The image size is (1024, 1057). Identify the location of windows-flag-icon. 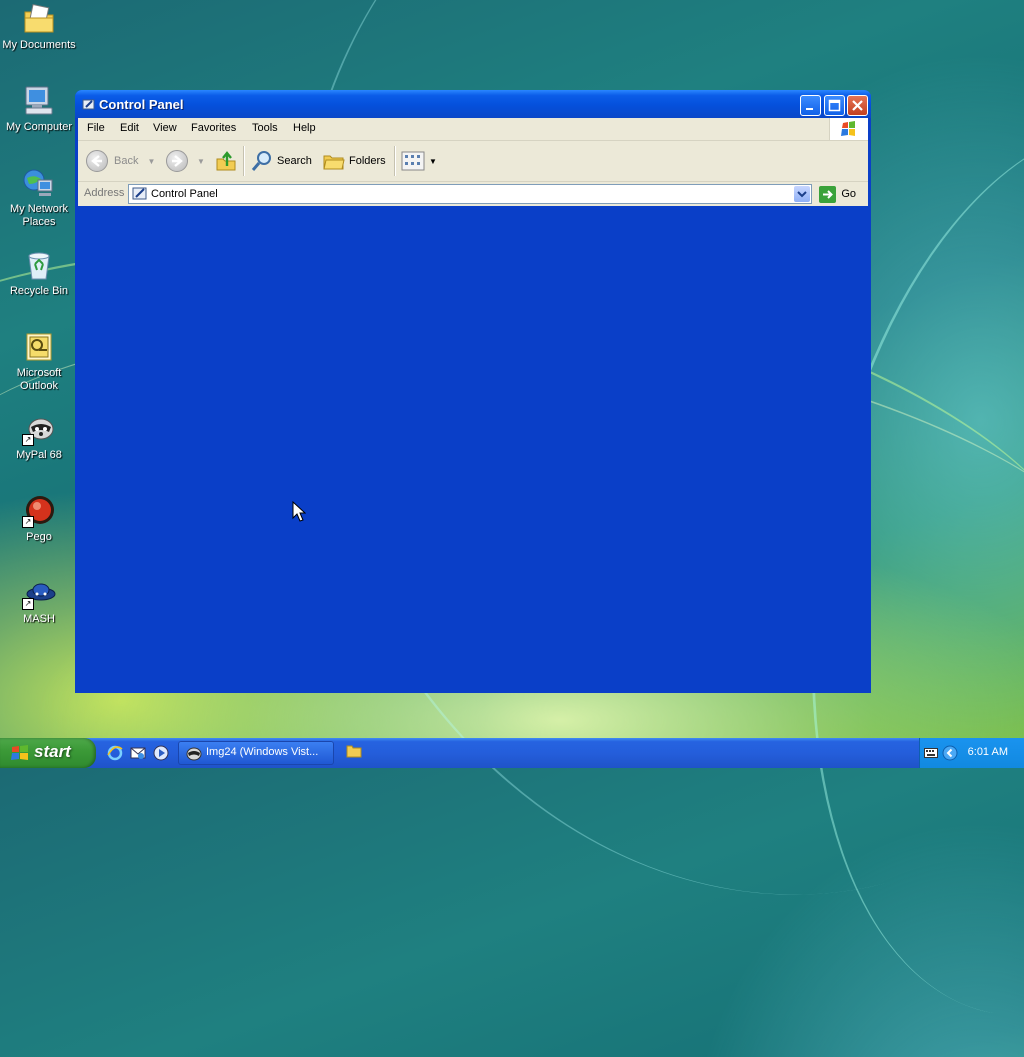
(19, 752).